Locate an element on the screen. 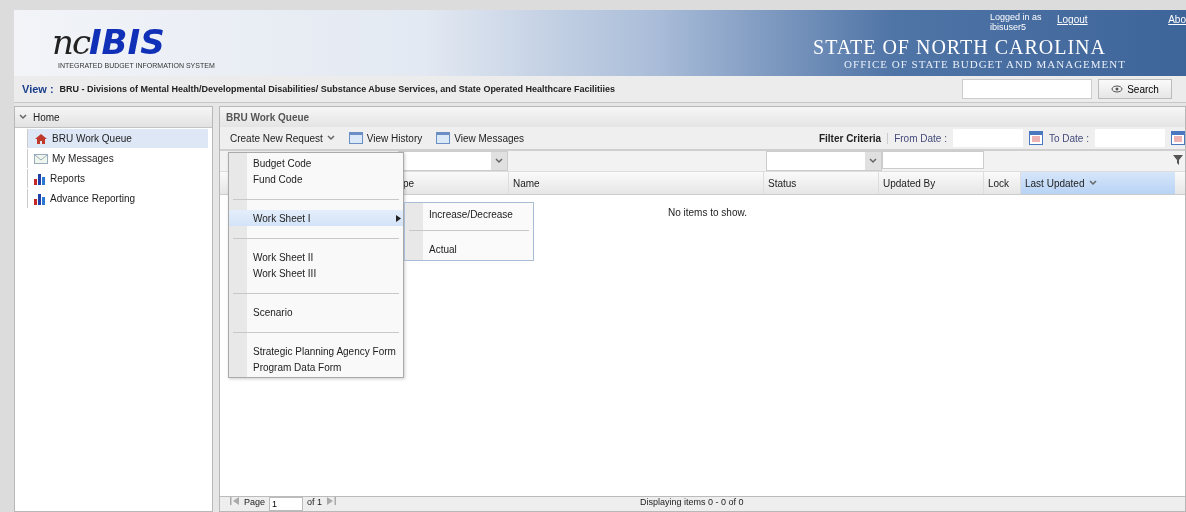  logo-script-text: nc is located at coordinates (70, 42).